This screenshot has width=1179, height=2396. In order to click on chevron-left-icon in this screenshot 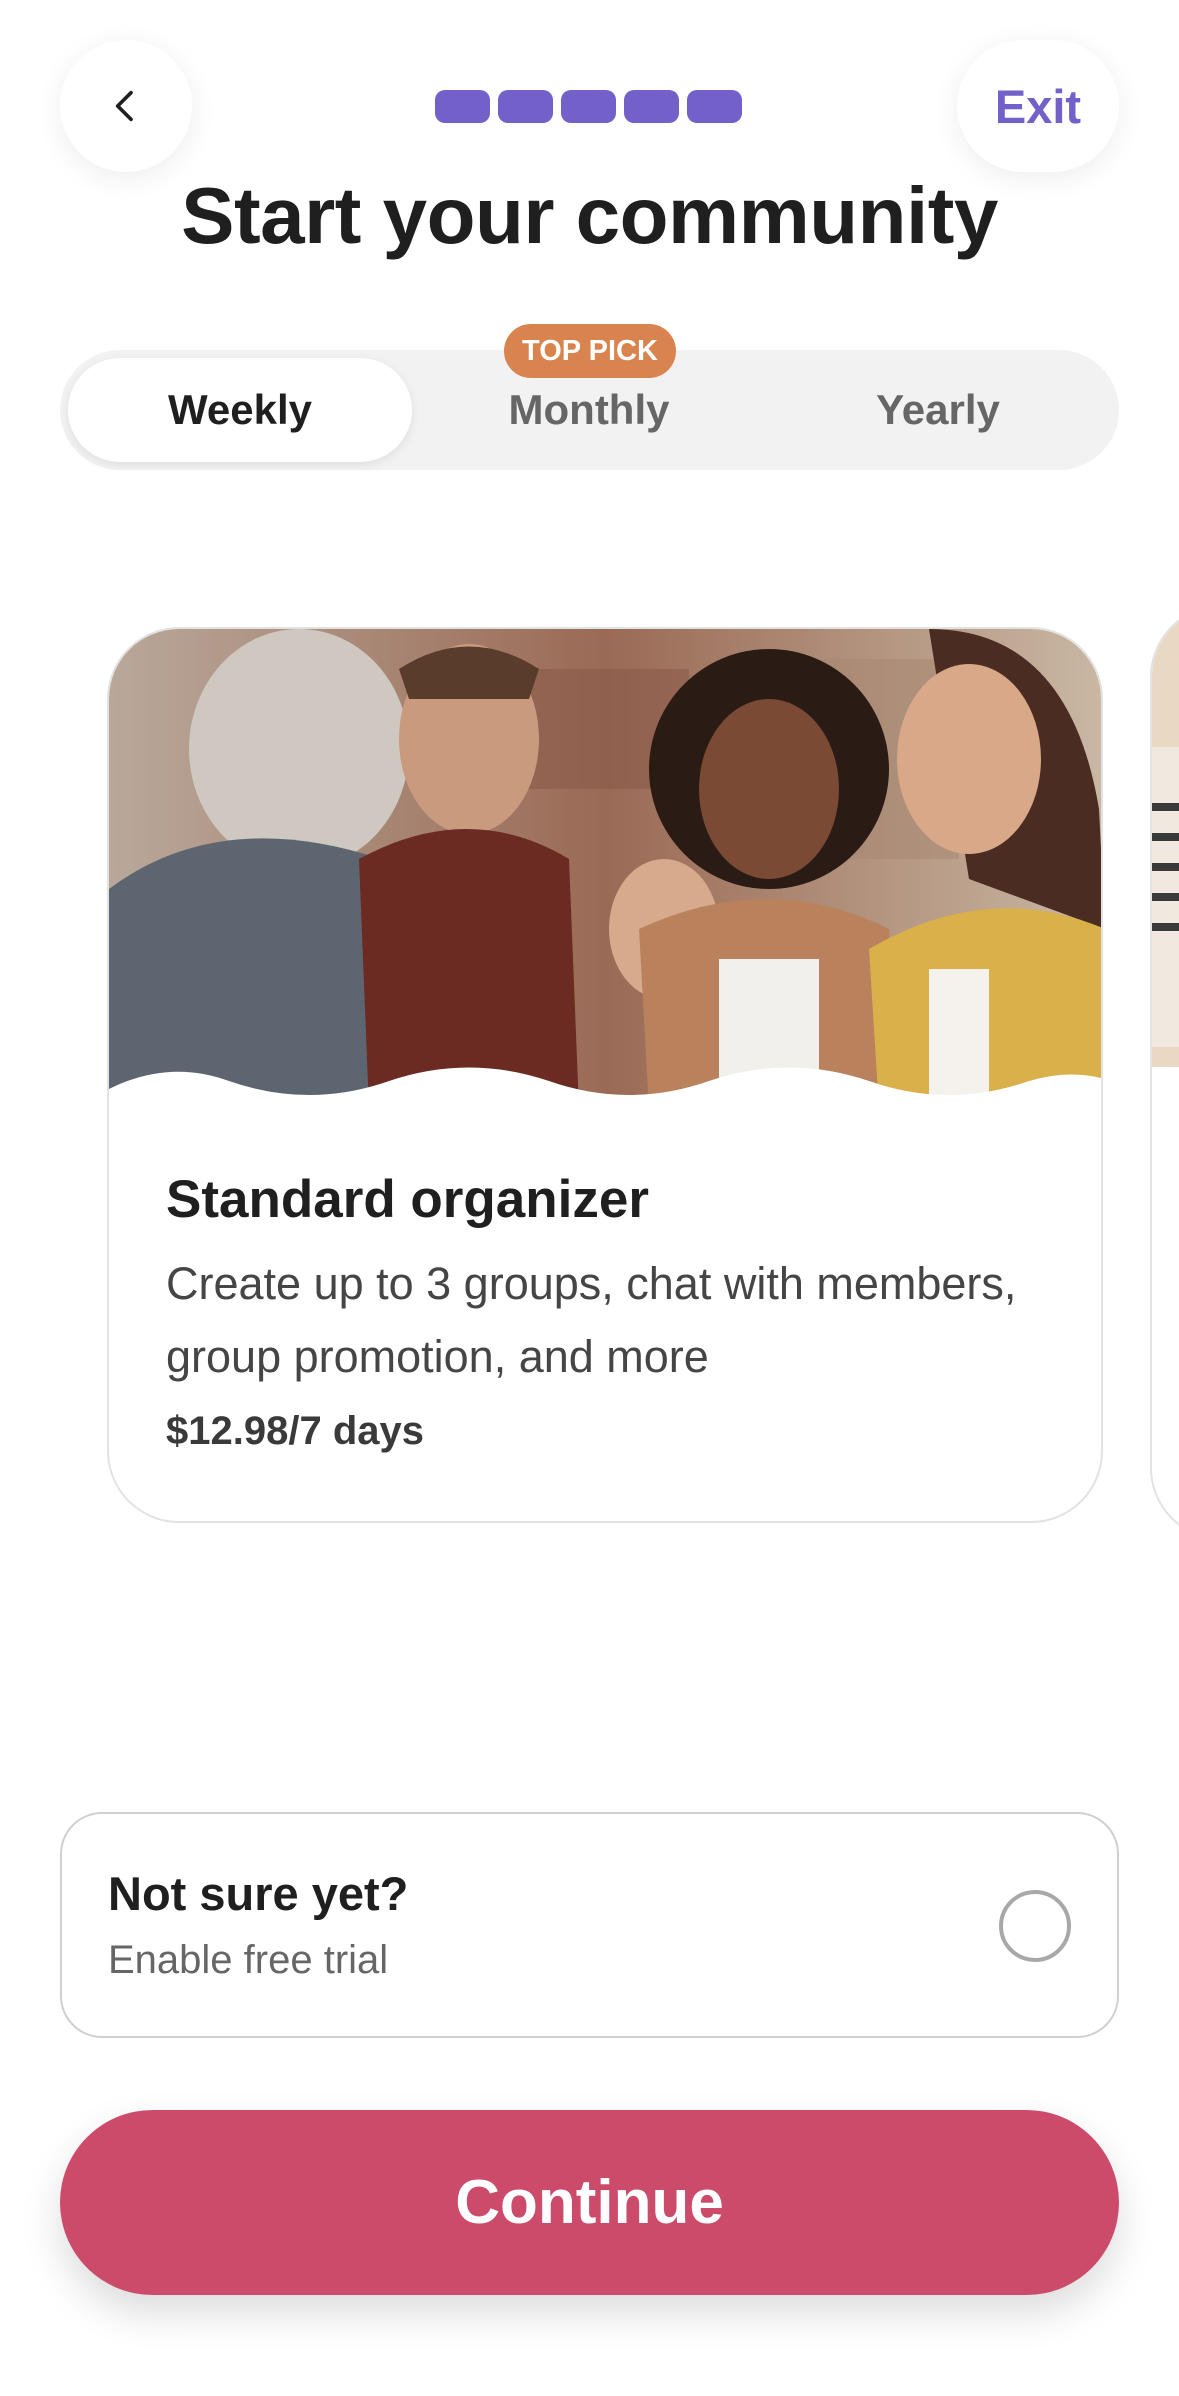, I will do `click(124, 106)`.